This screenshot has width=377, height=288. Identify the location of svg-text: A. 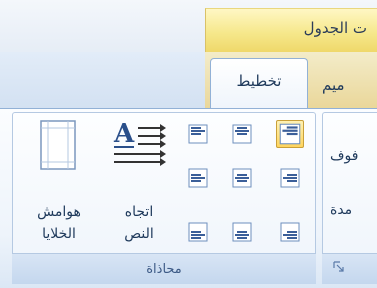
(124, 134).